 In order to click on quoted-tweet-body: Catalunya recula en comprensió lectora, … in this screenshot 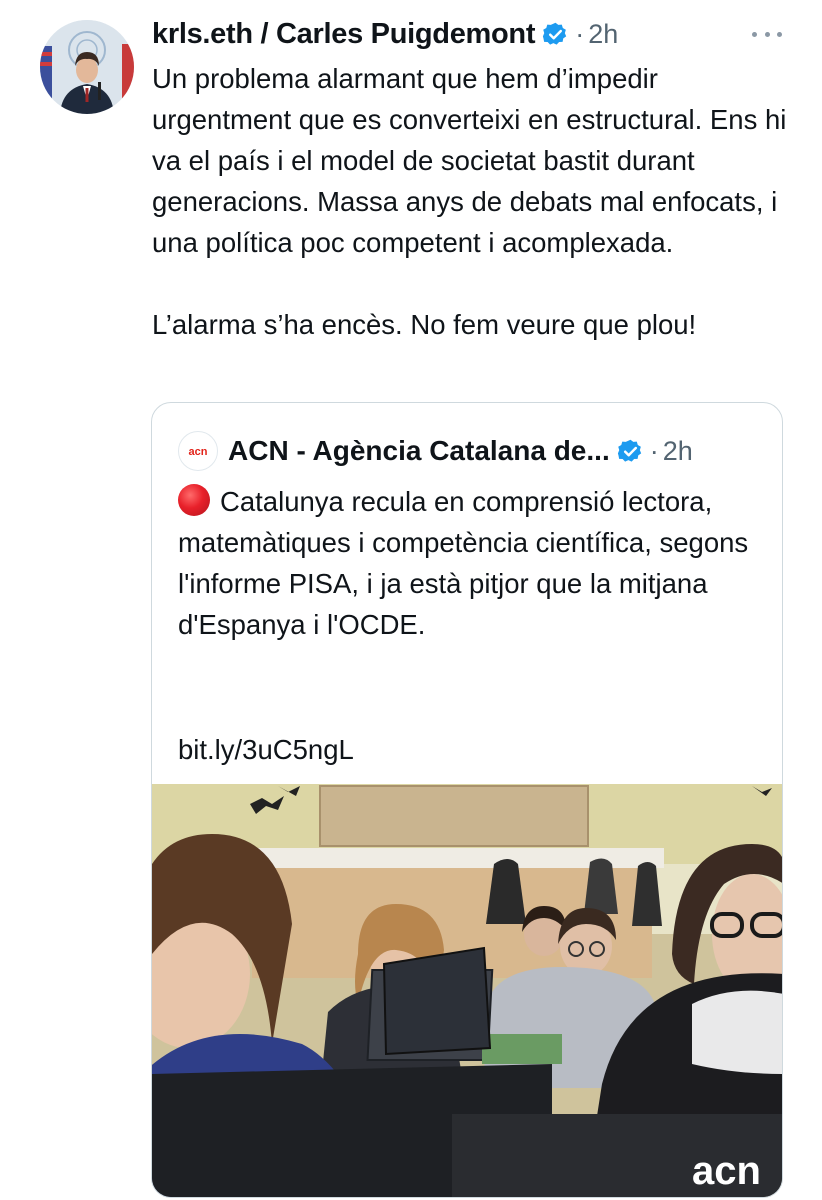, I will do `click(468, 563)`.